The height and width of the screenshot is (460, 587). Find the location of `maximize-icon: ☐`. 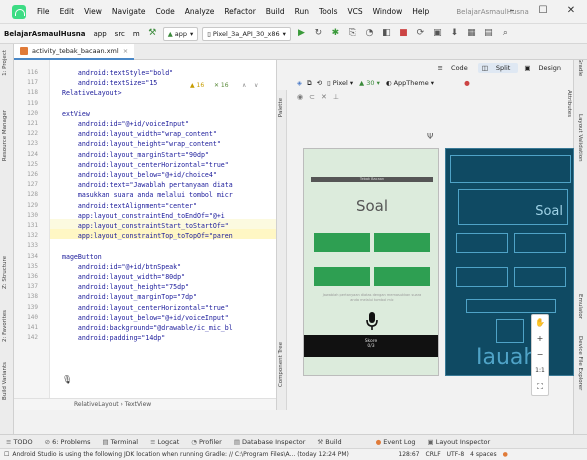

maximize-icon: ☐ is located at coordinates (543, 10).